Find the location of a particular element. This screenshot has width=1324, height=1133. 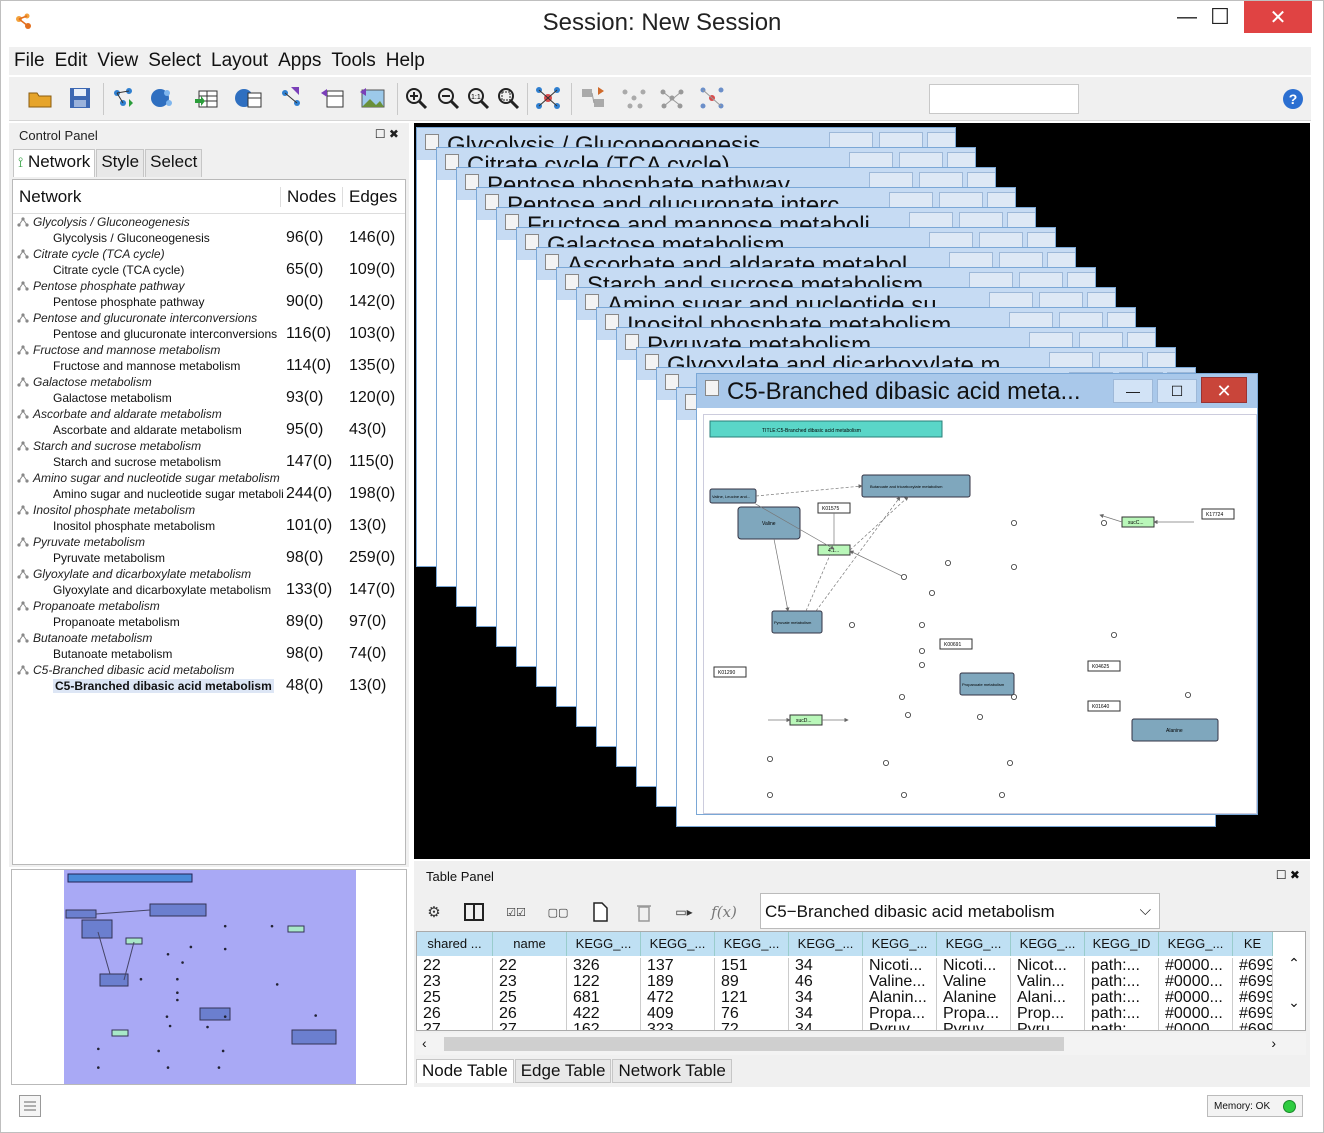

table-cell: 122 is located at coordinates (604, 982).